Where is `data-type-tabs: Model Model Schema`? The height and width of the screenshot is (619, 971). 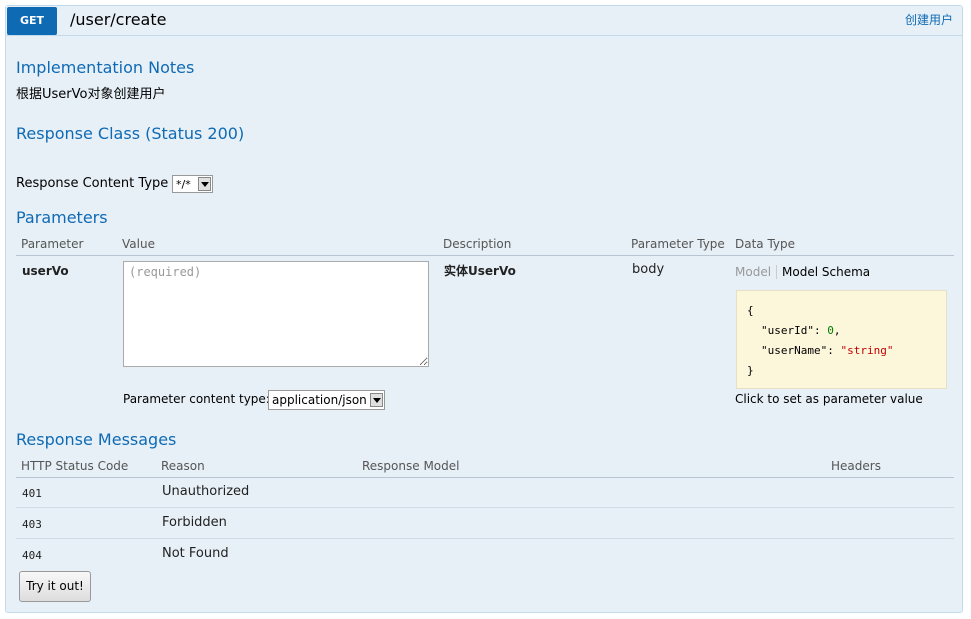
data-type-tabs: Model Model Schema is located at coordinates (802, 272).